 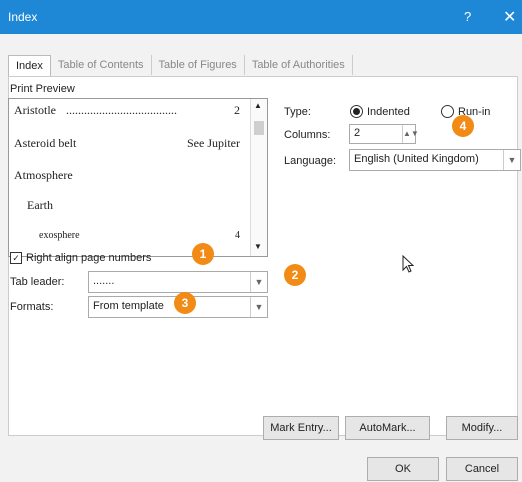 I want to click on callout-badge: 3, so click(x=185, y=303).